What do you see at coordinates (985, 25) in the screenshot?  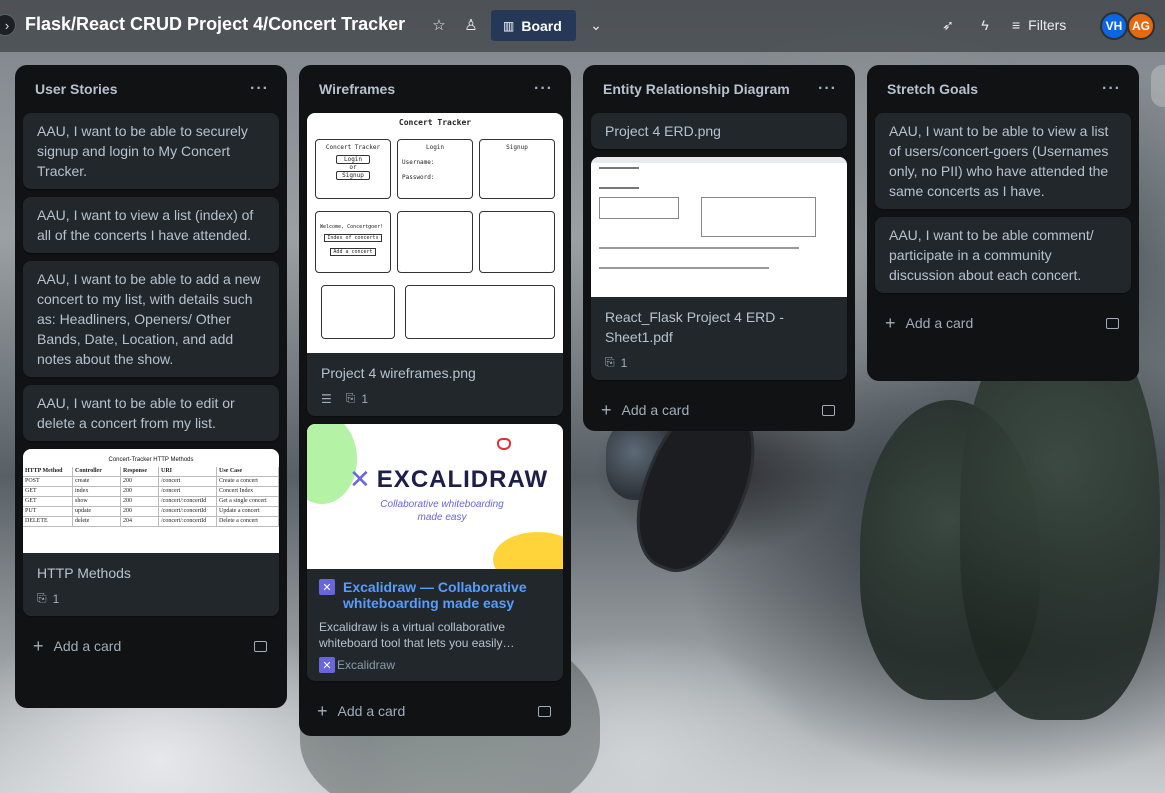 I see `automation-icon: ϟ` at bounding box center [985, 25].